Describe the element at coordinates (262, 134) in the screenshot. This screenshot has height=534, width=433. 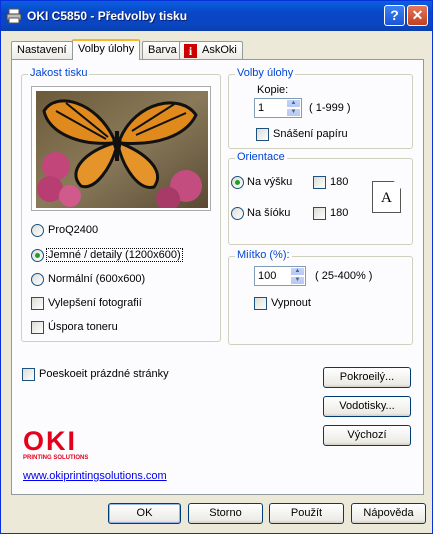
I see `collate-checkbox` at that location.